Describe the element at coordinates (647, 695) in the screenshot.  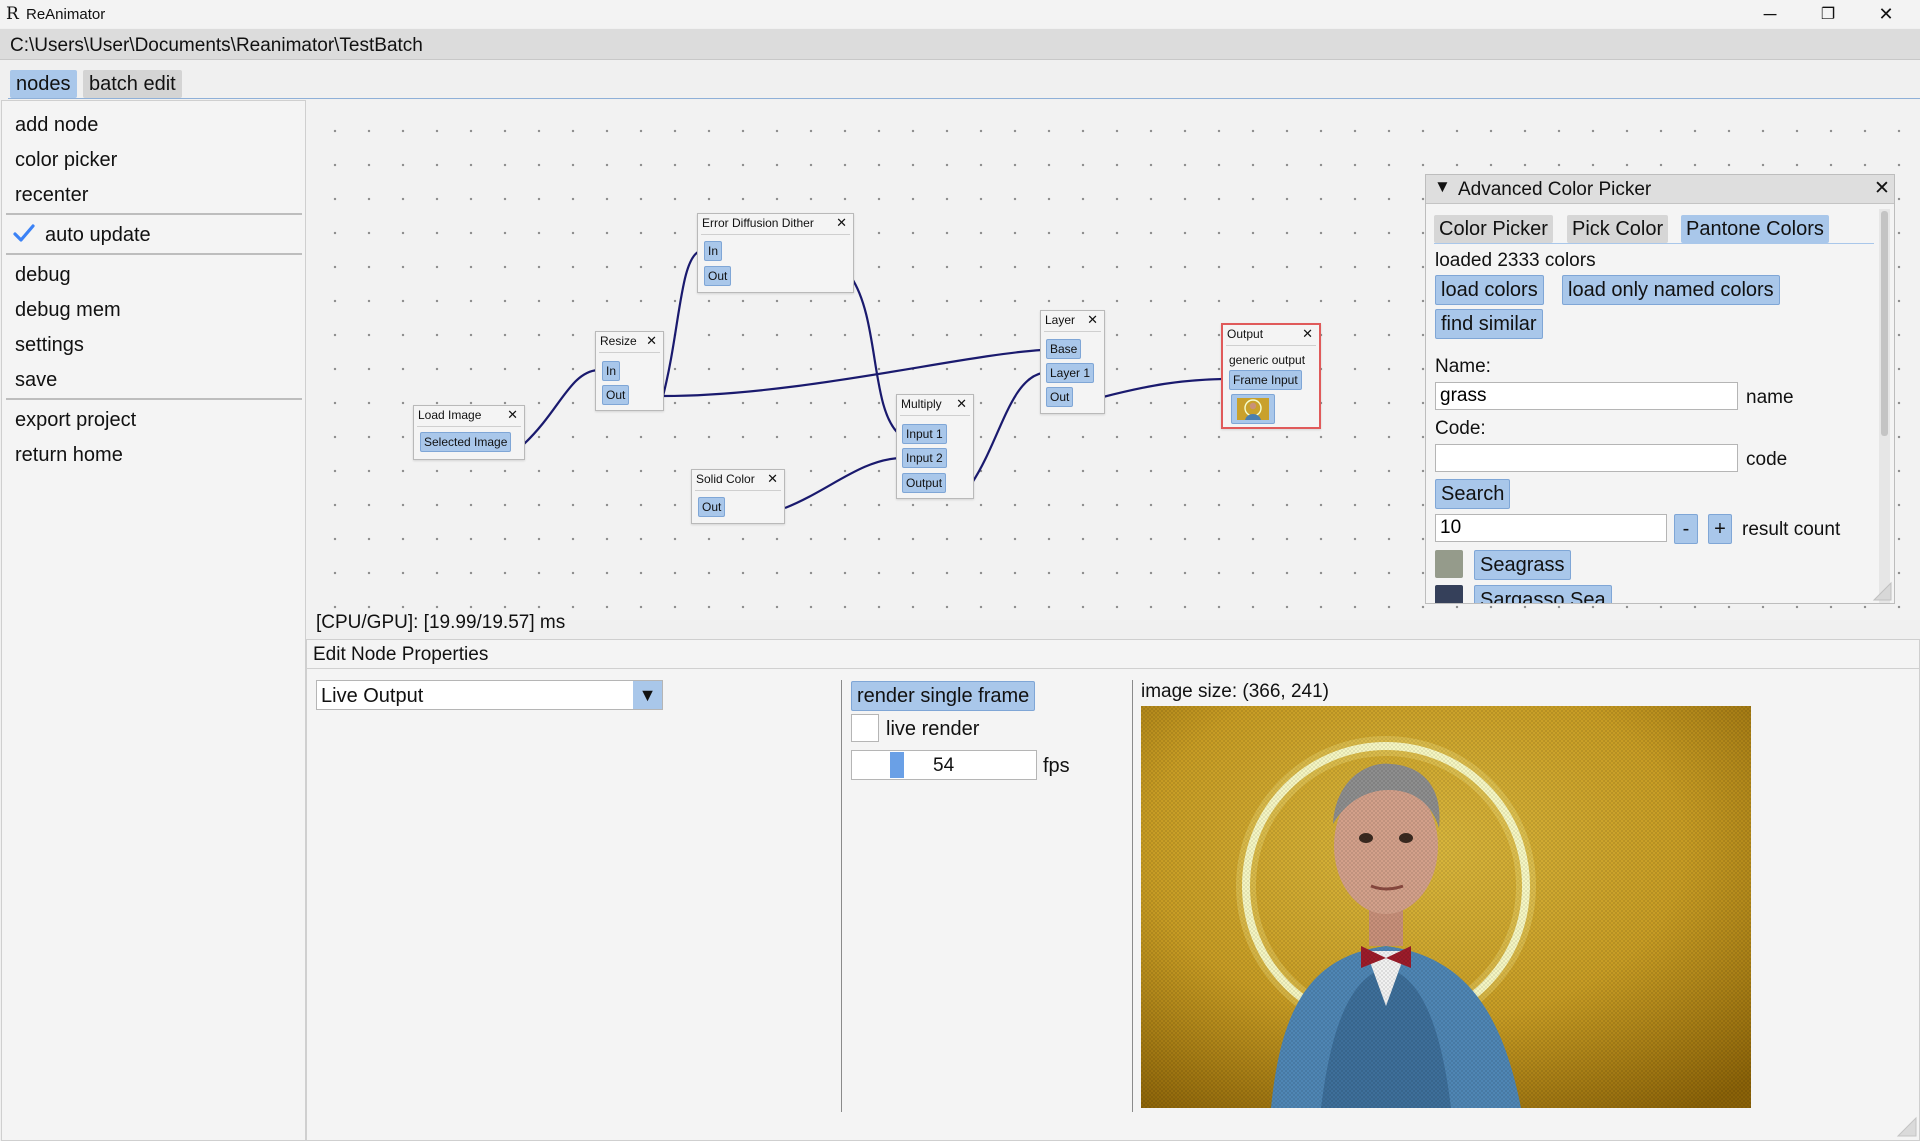
I see `chevron-down-icon: ▼` at that location.